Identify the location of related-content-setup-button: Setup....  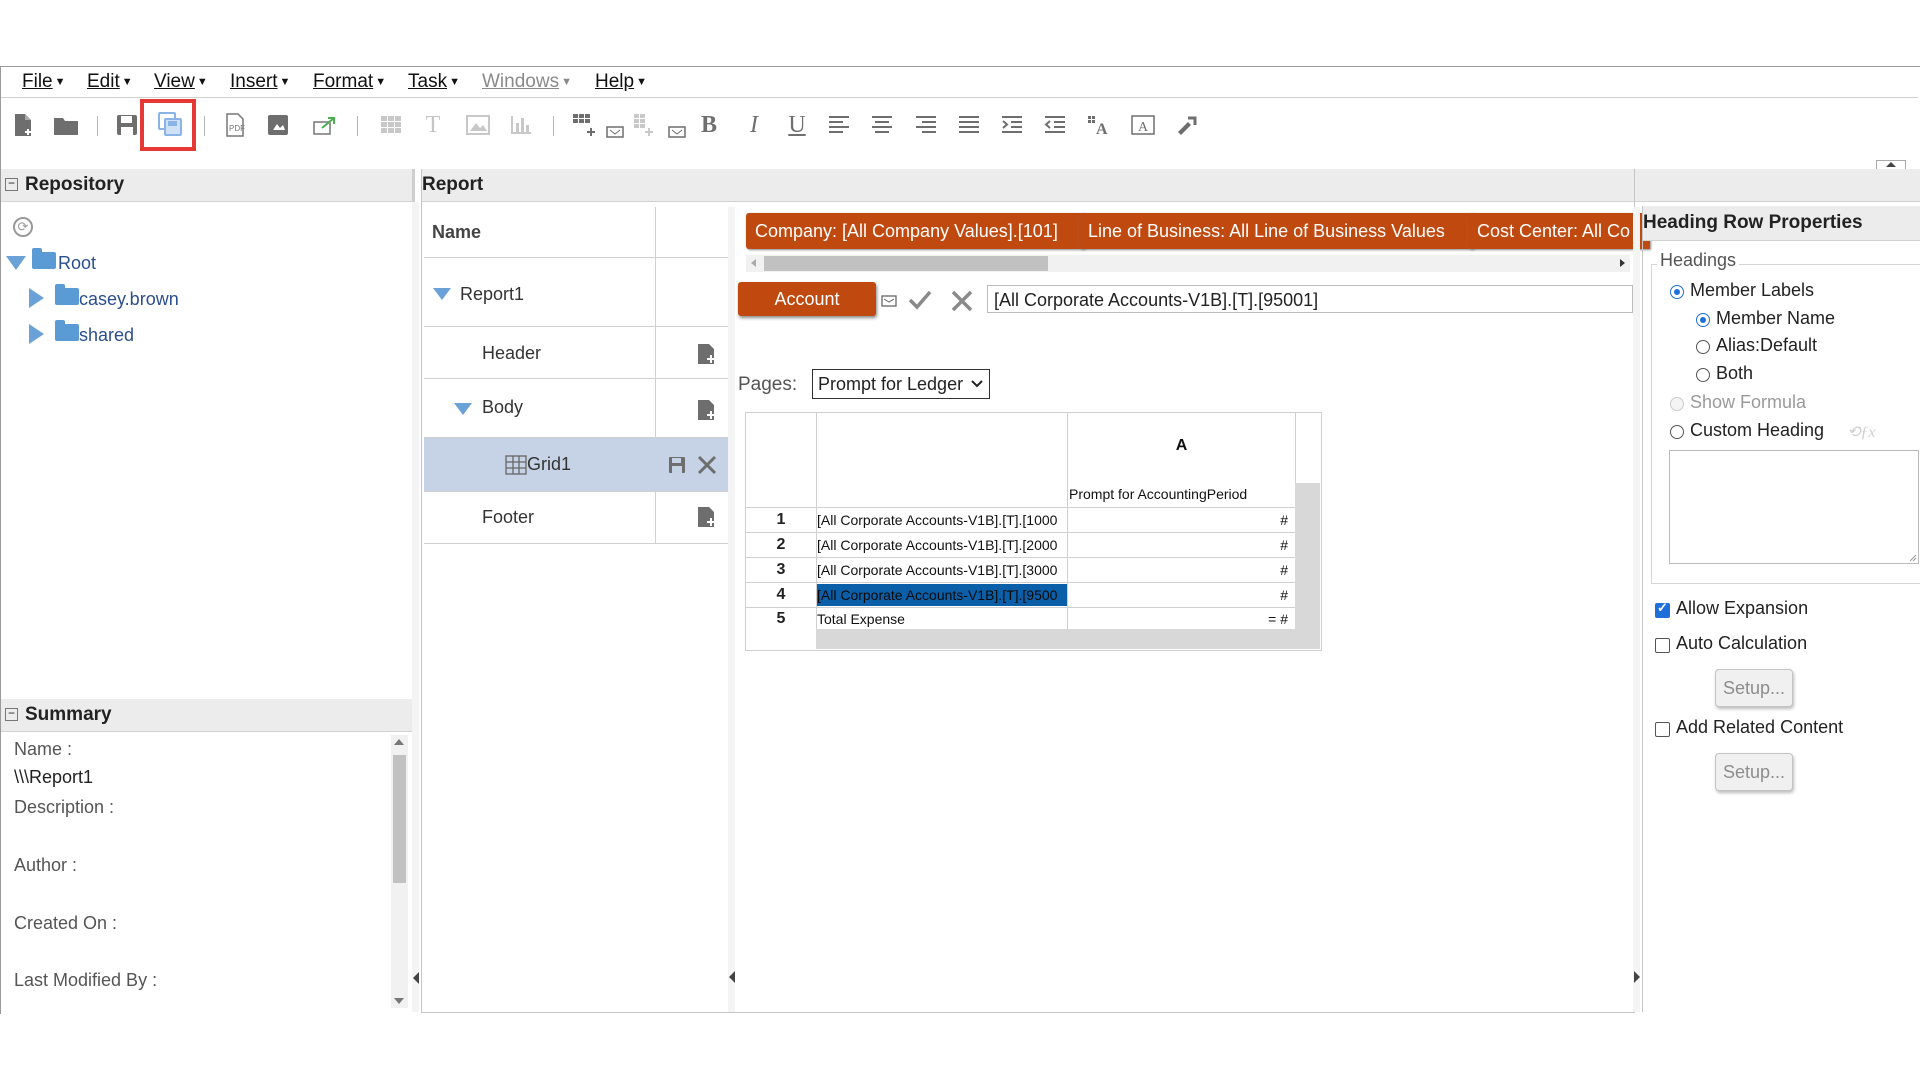
(1754, 772).